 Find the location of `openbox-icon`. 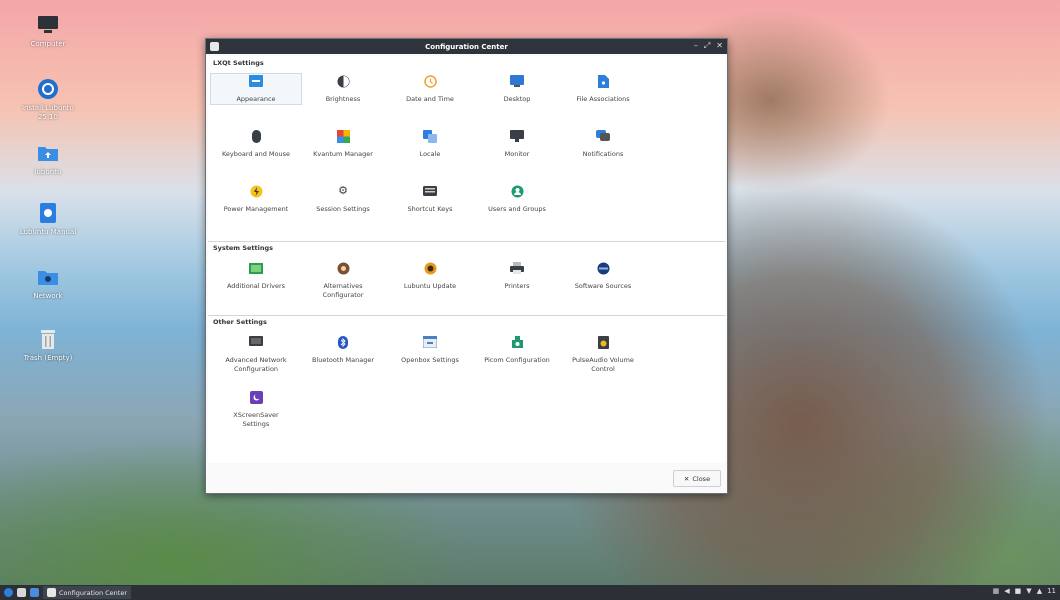

openbox-icon is located at coordinates (430, 342).